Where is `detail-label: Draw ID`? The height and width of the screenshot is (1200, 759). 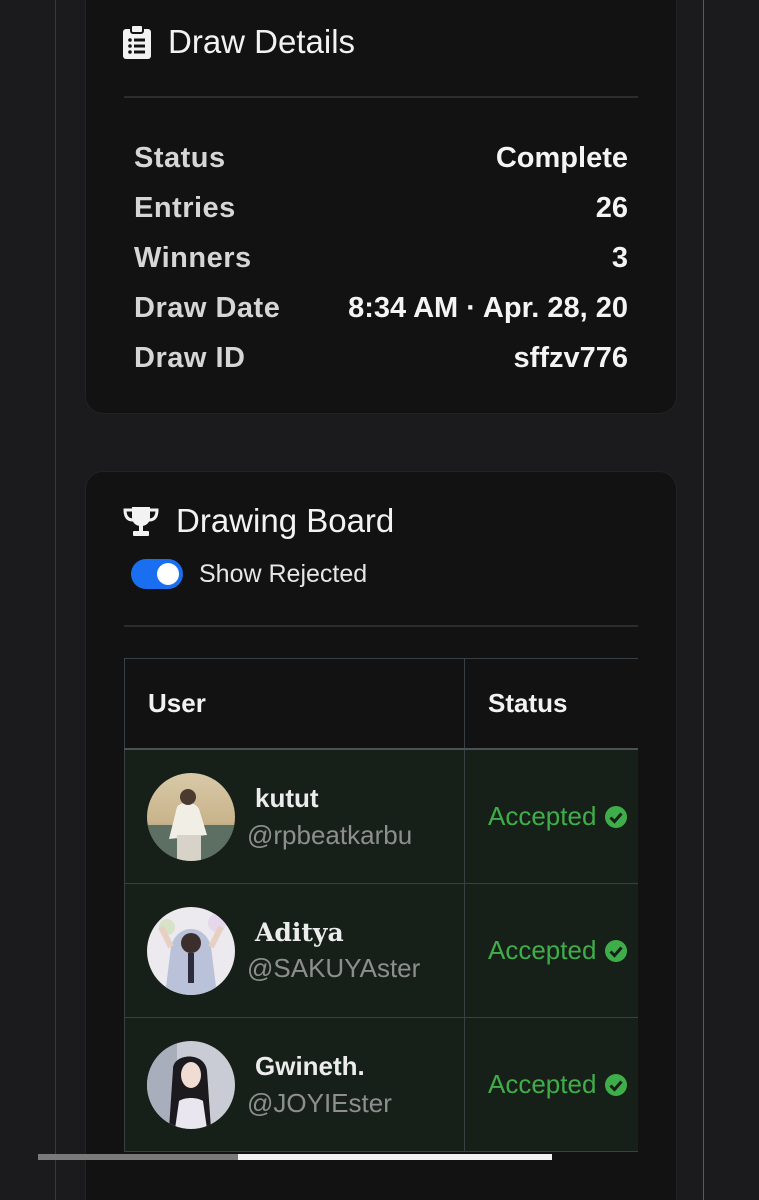 detail-label: Draw ID is located at coordinates (190, 357).